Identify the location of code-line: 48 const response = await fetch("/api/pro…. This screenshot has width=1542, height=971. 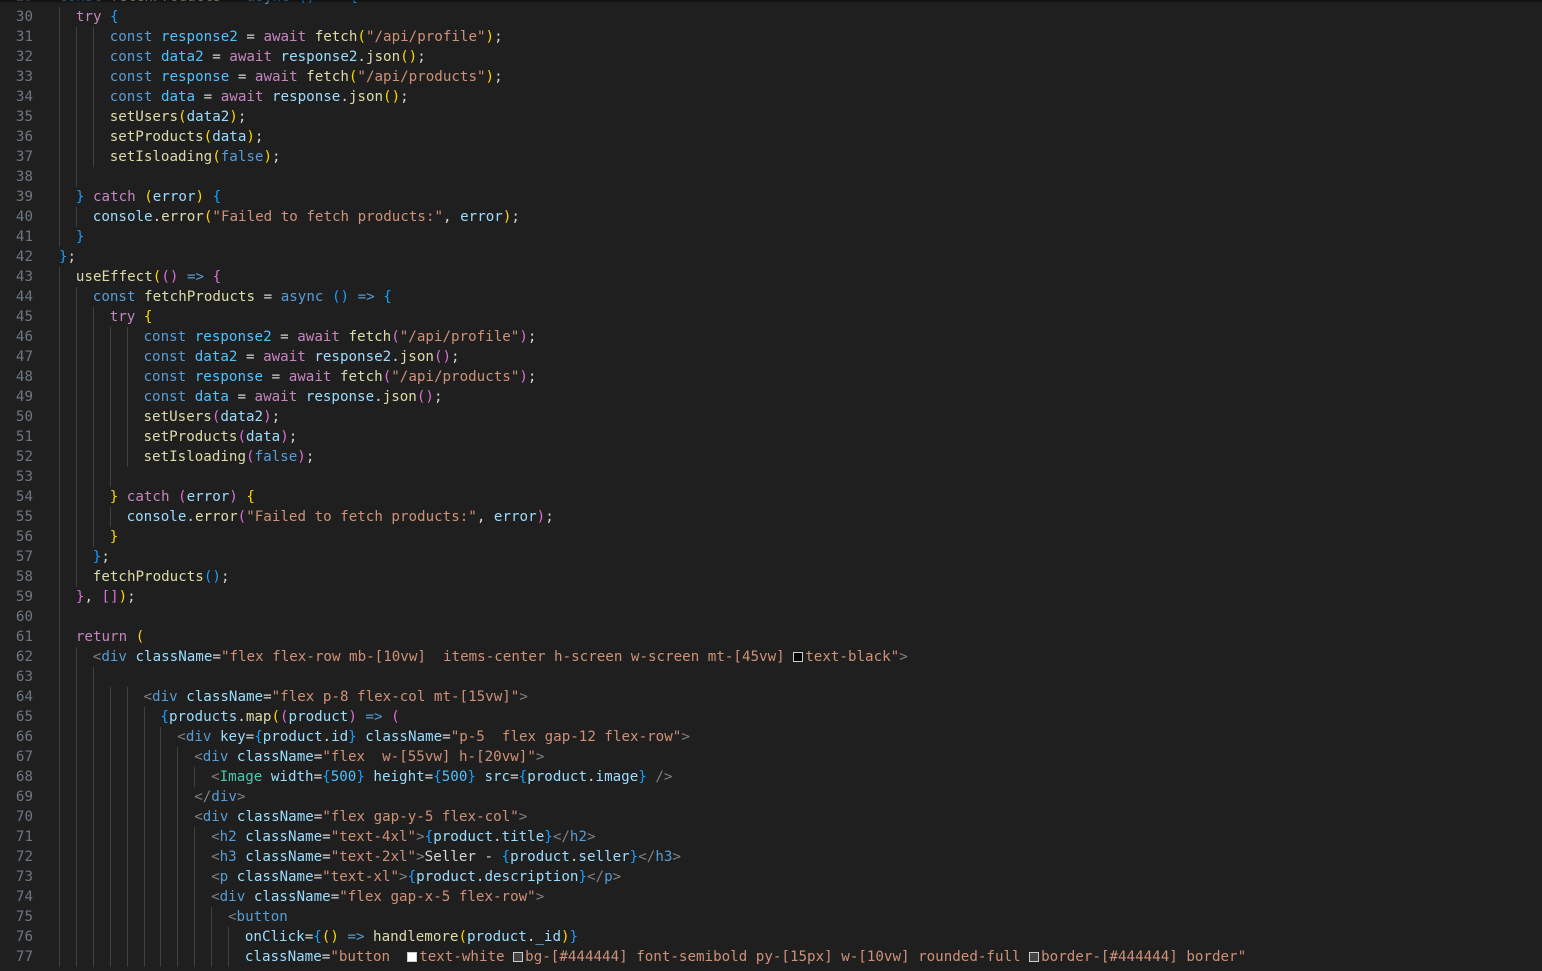
(771, 377).